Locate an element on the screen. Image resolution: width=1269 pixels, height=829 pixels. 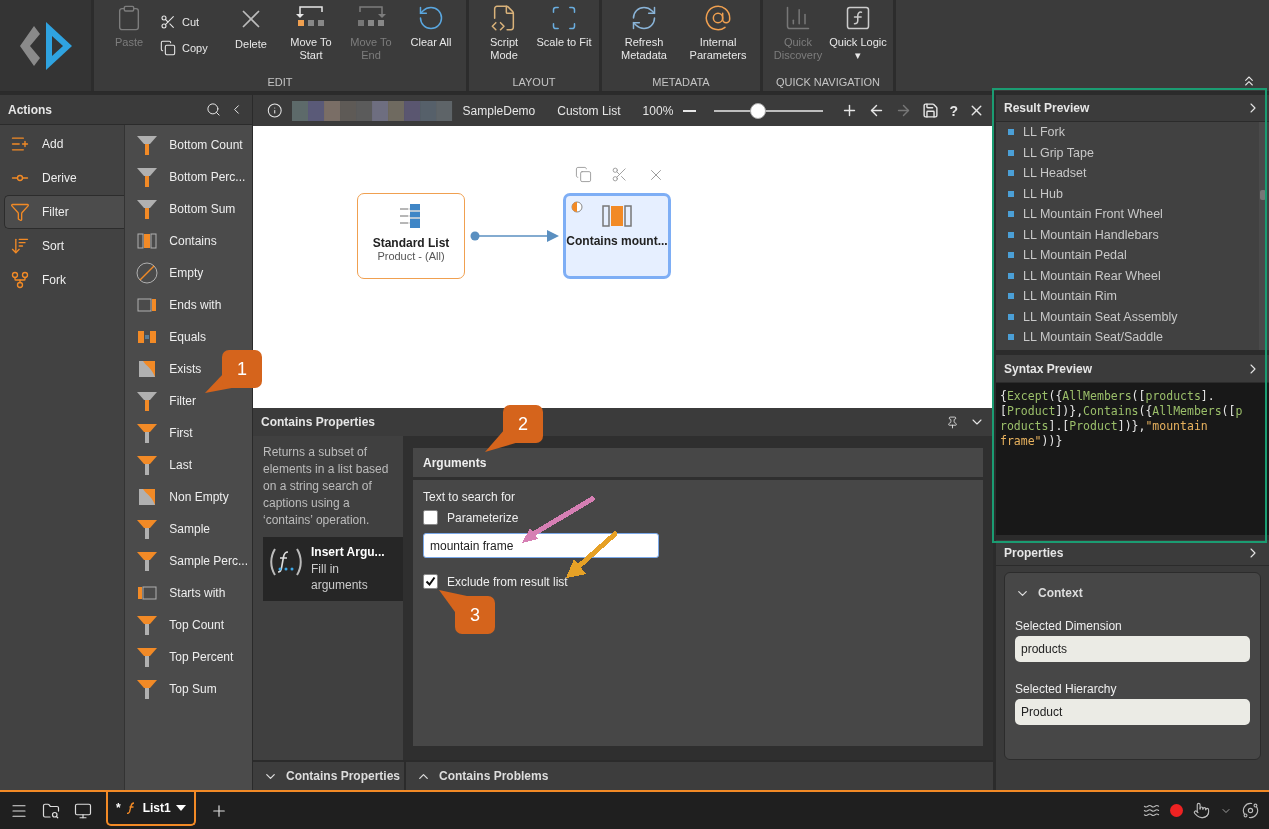
action-item: Bottom Sum is located at coordinates (182, 209).